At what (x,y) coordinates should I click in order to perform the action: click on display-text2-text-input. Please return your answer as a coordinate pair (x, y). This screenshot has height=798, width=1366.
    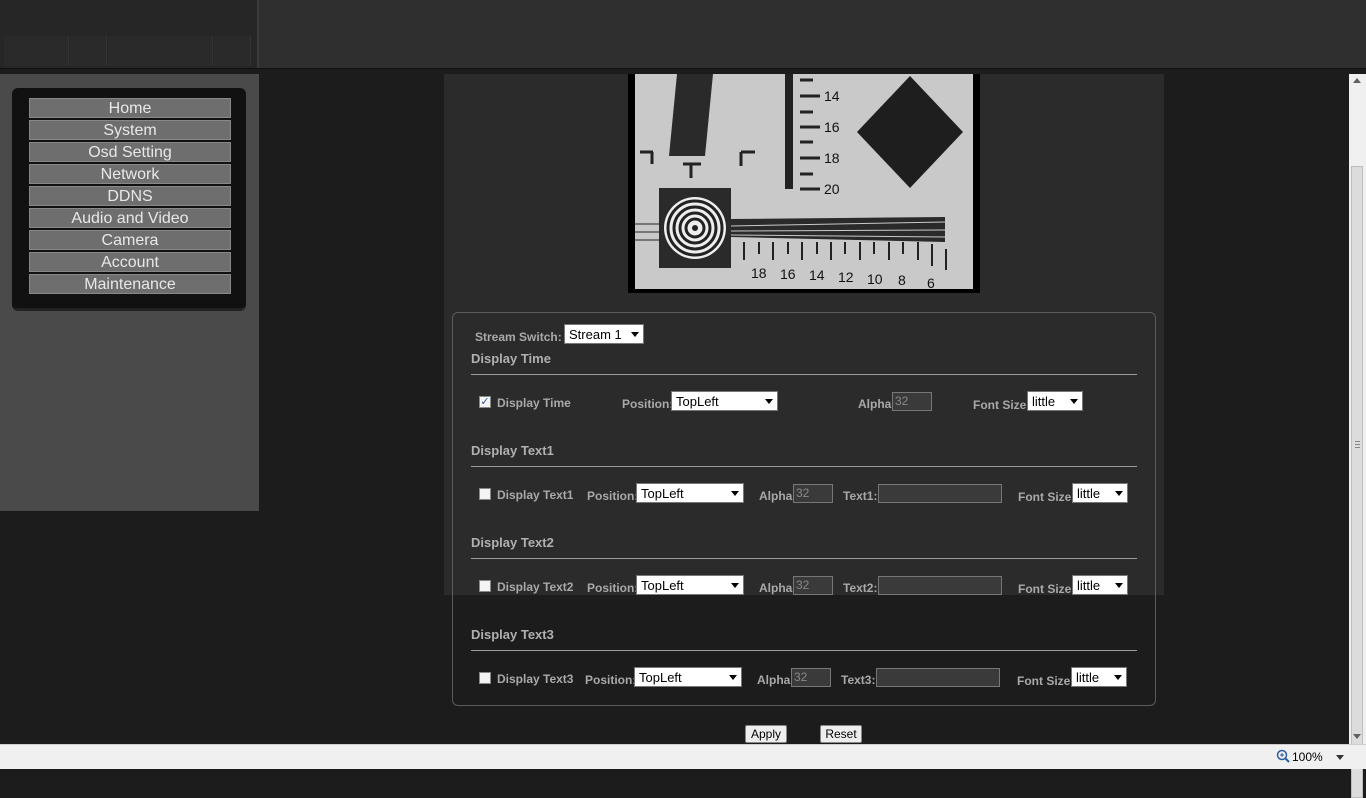
    Looking at the image, I should click on (940, 585).